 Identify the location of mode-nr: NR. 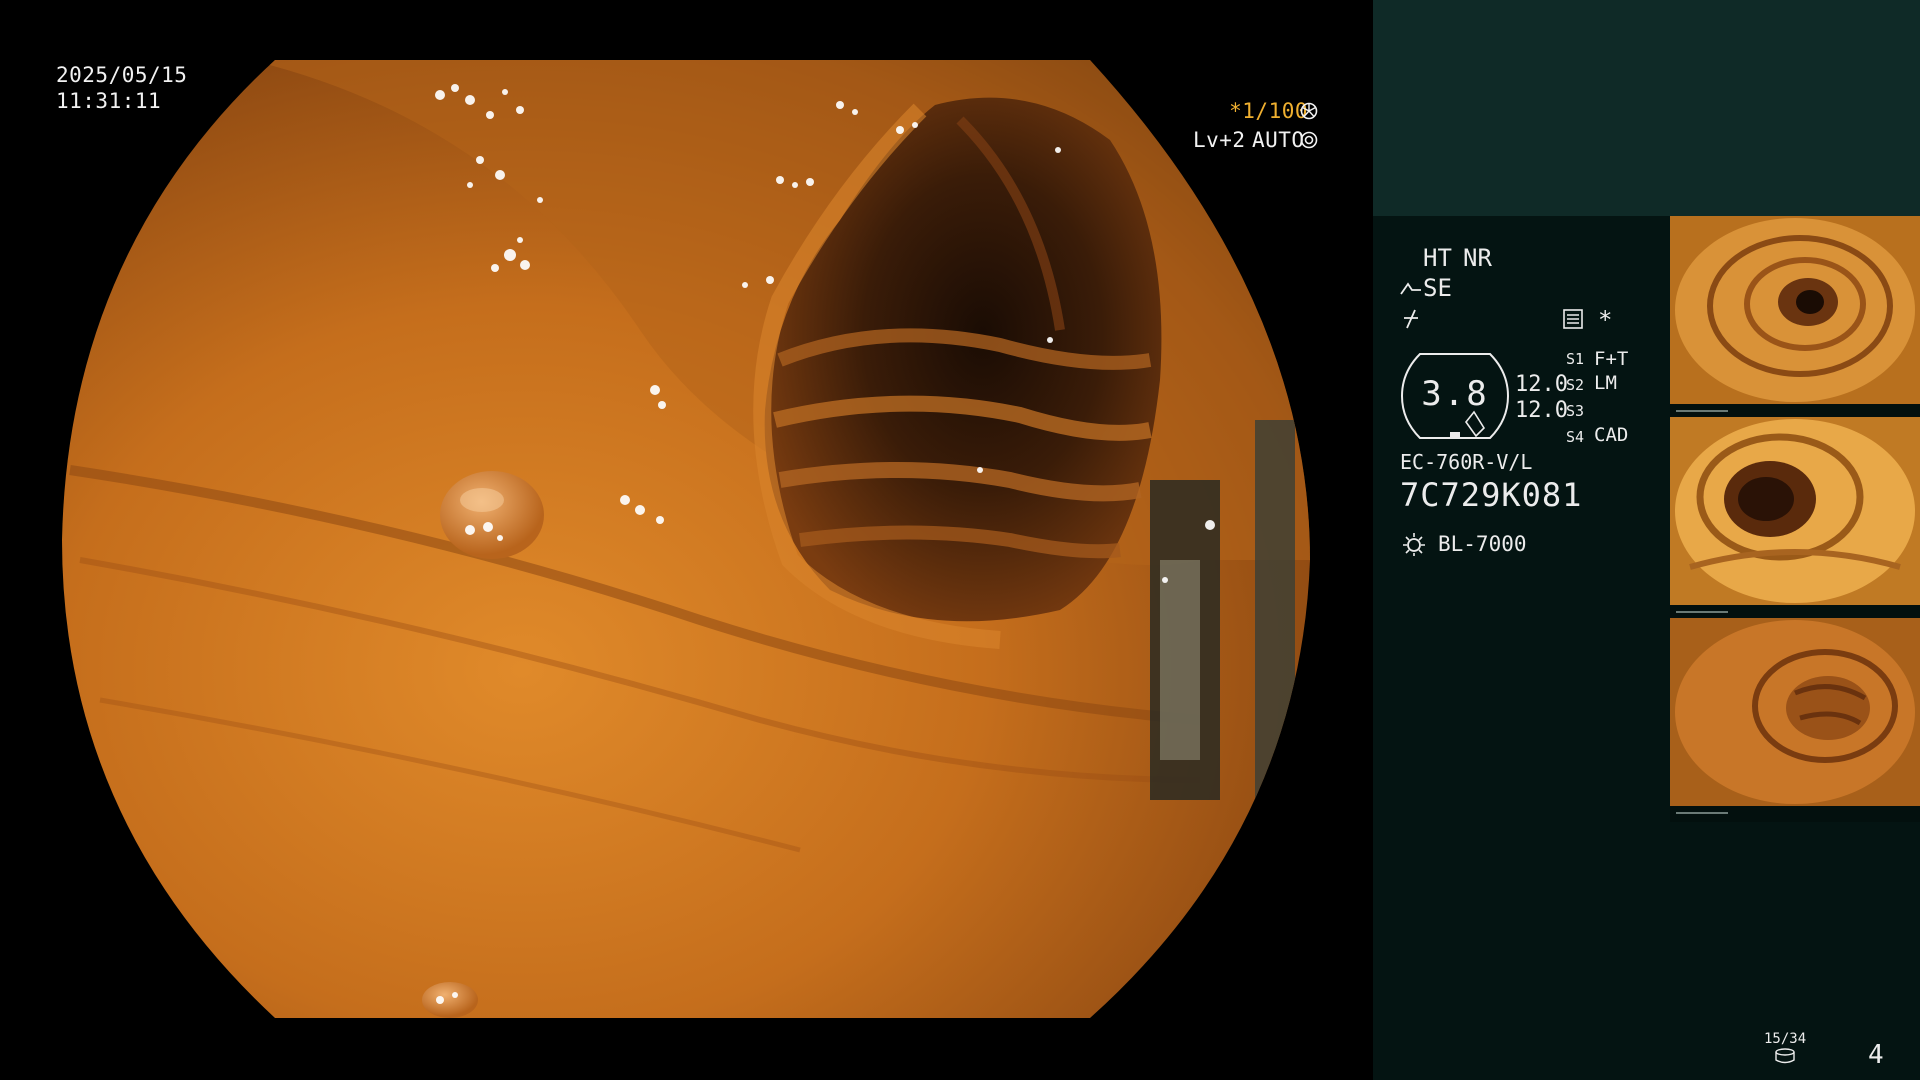
(1477, 258).